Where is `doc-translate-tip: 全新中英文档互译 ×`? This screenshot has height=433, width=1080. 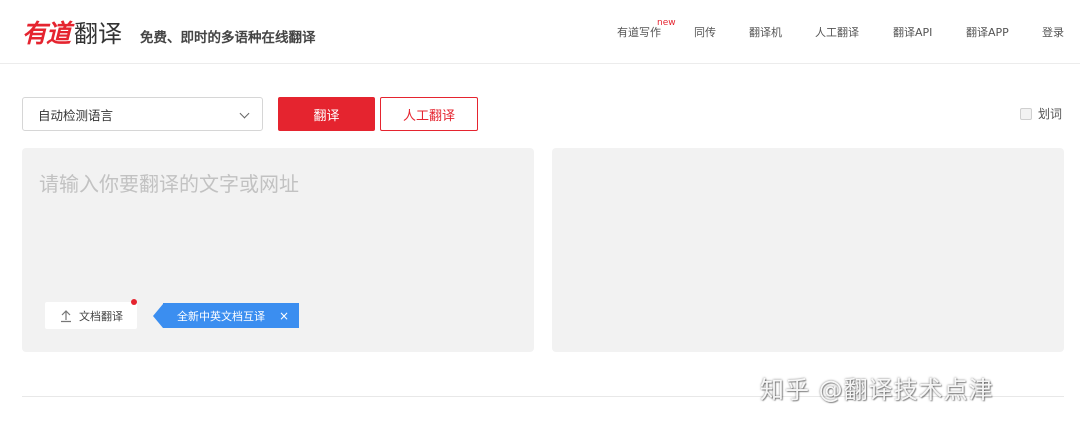
doc-translate-tip: 全新中英文档互译 × is located at coordinates (226, 315).